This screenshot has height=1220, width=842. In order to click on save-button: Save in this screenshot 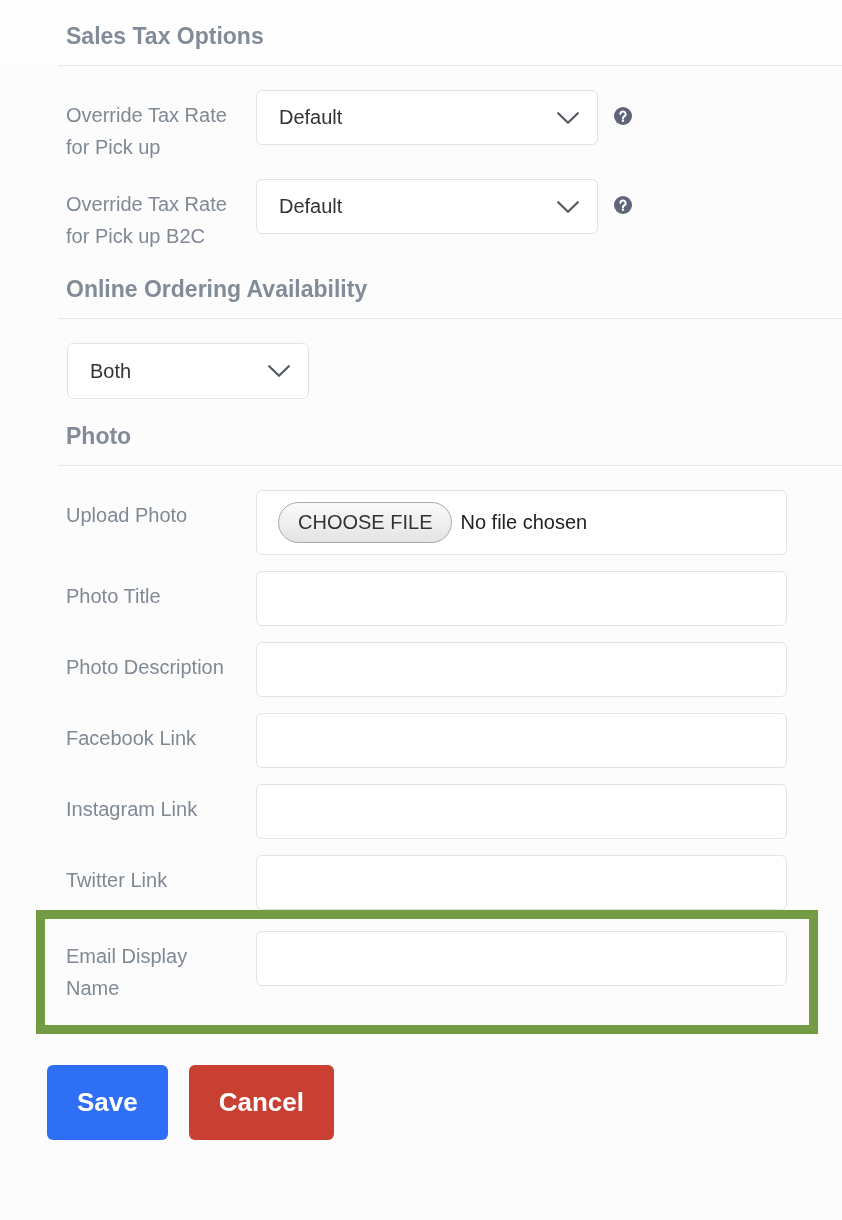, I will do `click(107, 1102)`.